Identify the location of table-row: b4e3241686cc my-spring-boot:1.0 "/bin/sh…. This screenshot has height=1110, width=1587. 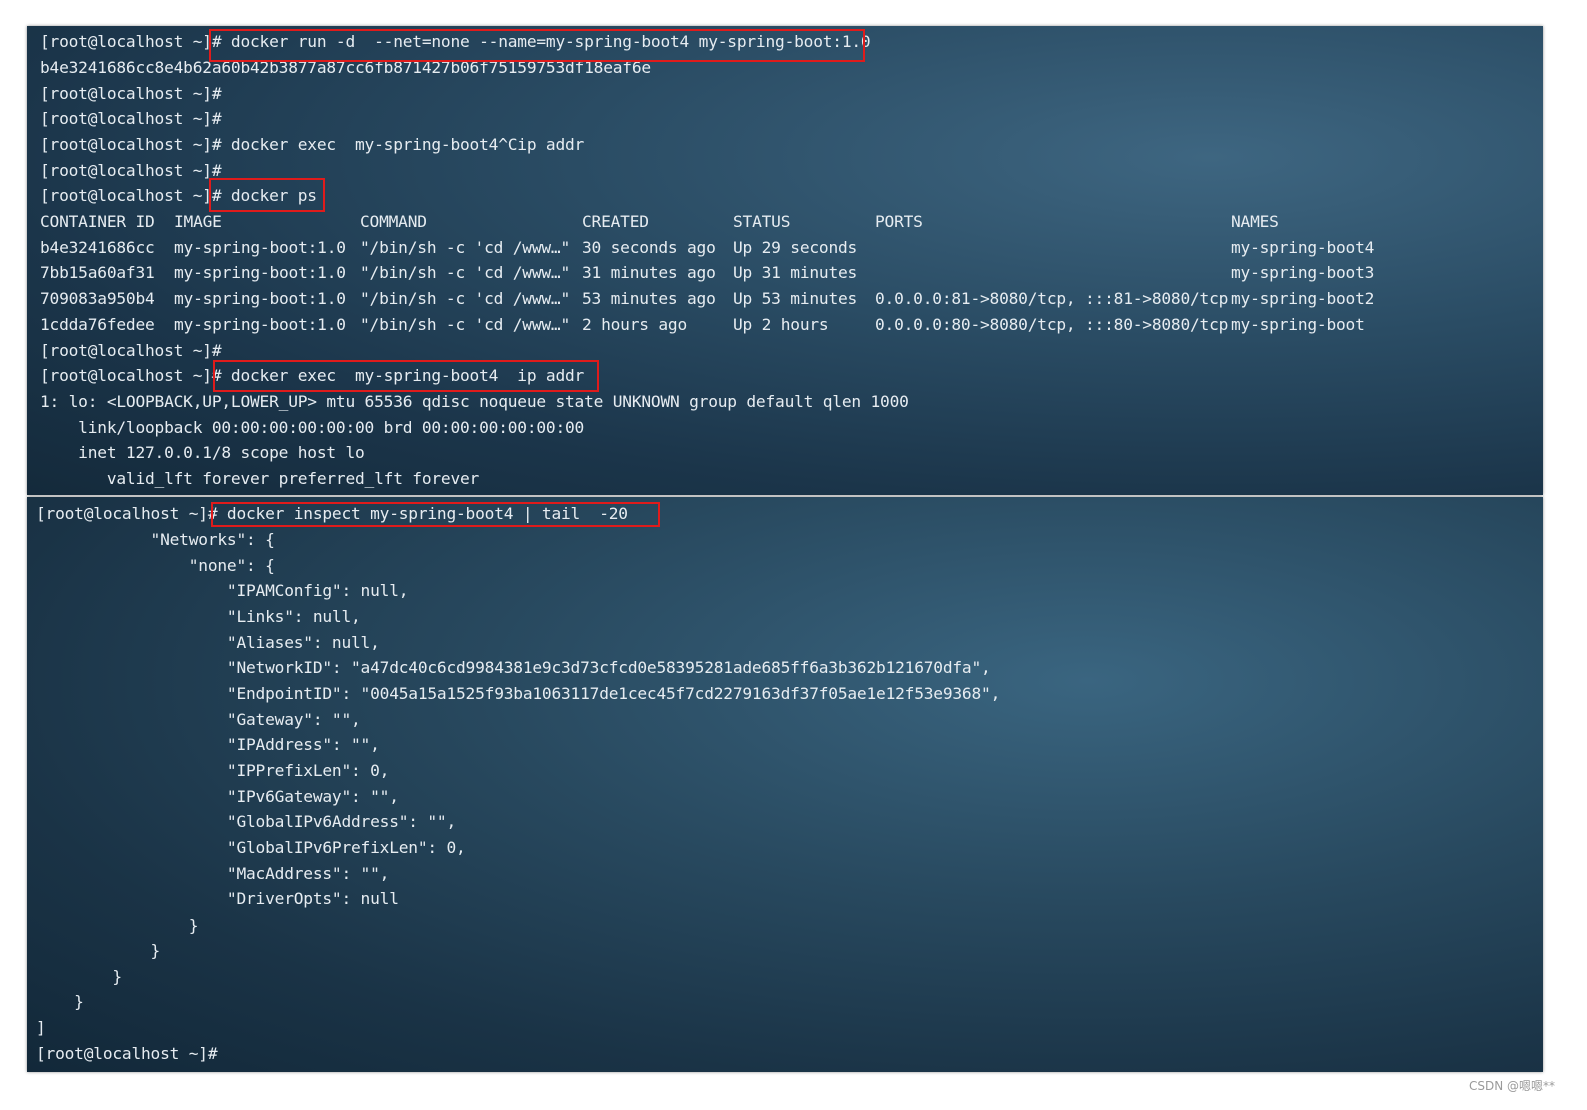
(785, 248).